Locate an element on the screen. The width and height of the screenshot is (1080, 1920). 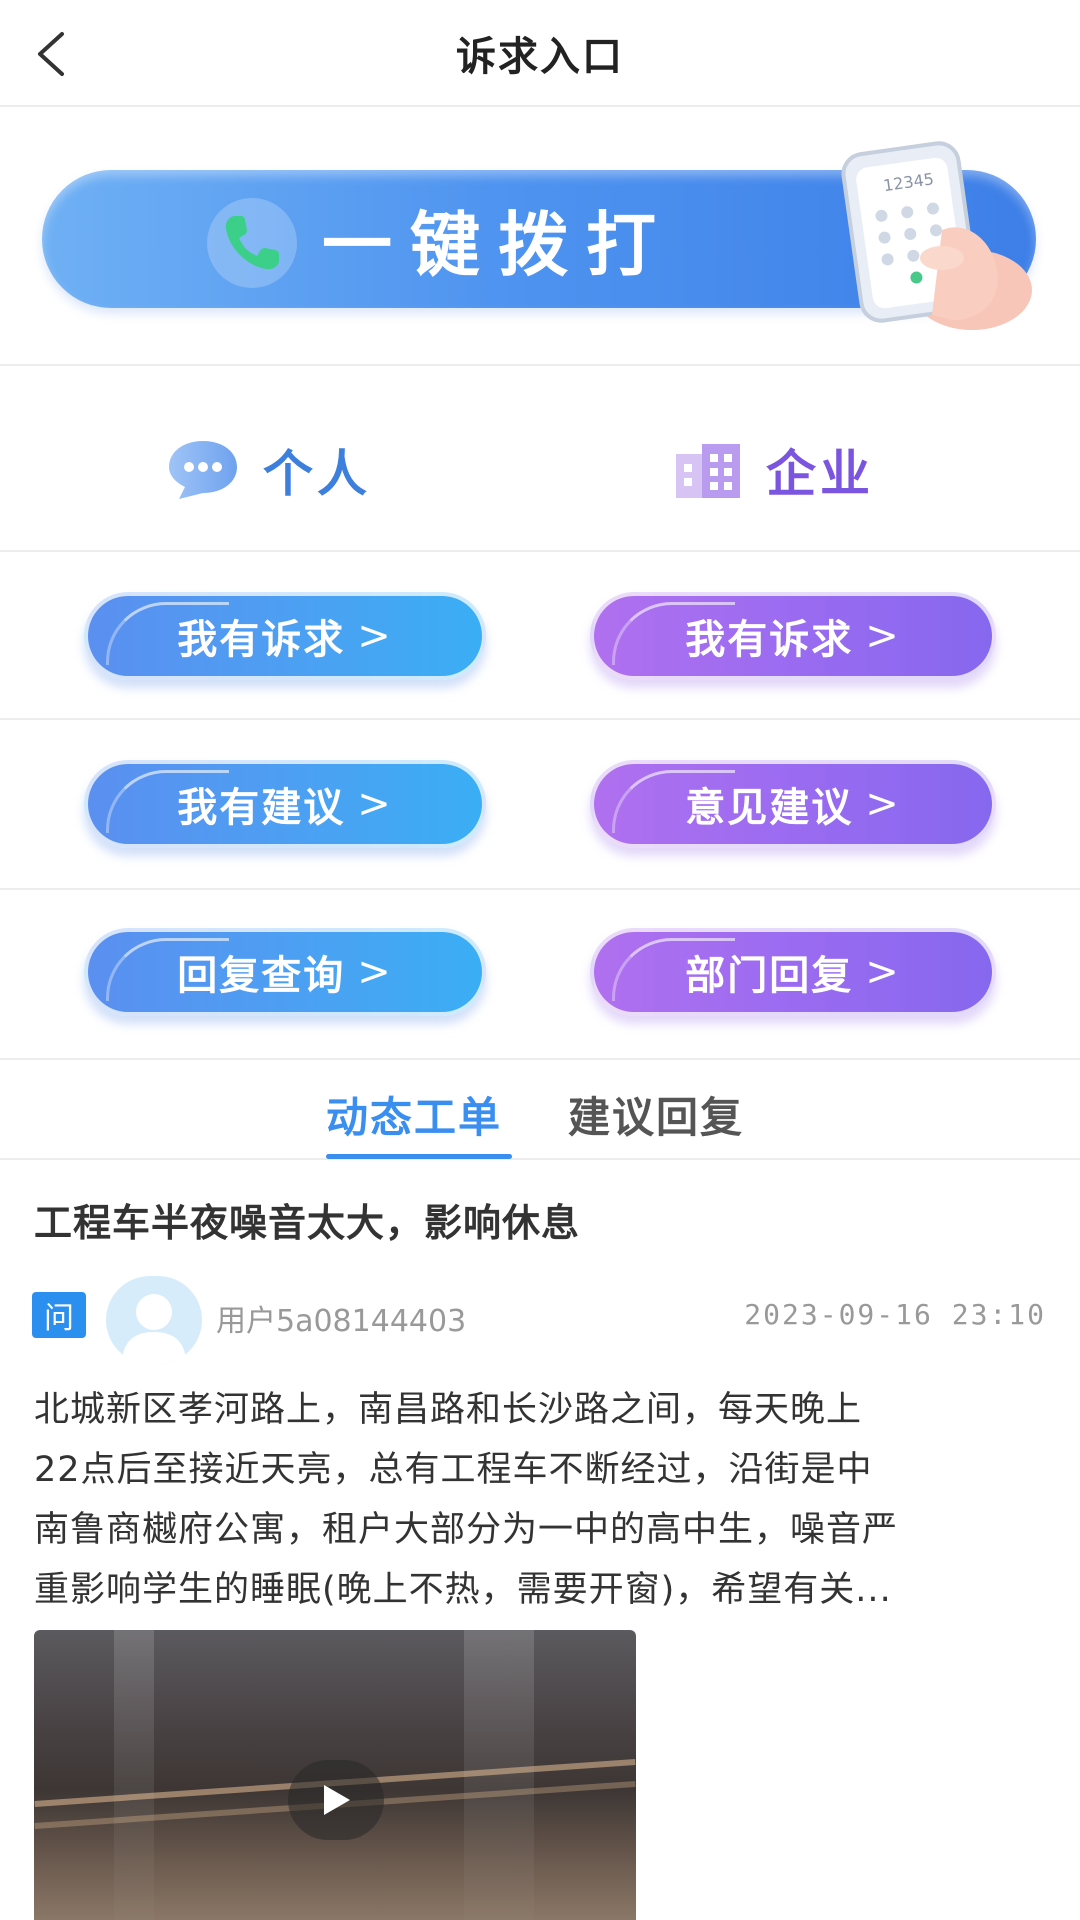
post-body-line: 北城新区孝河路上，南昌路和长沙路之间，每天晚上 is located at coordinates (448, 1410).